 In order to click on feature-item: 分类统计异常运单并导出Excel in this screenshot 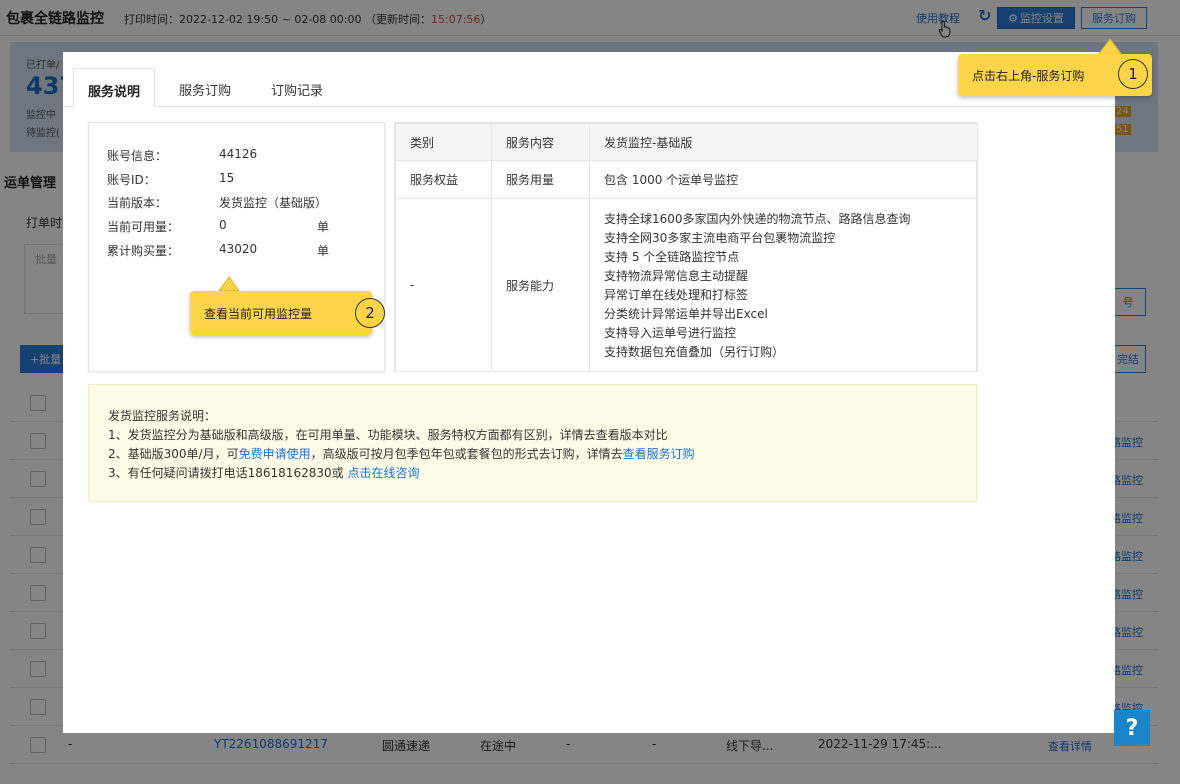, I will do `click(686, 314)`.